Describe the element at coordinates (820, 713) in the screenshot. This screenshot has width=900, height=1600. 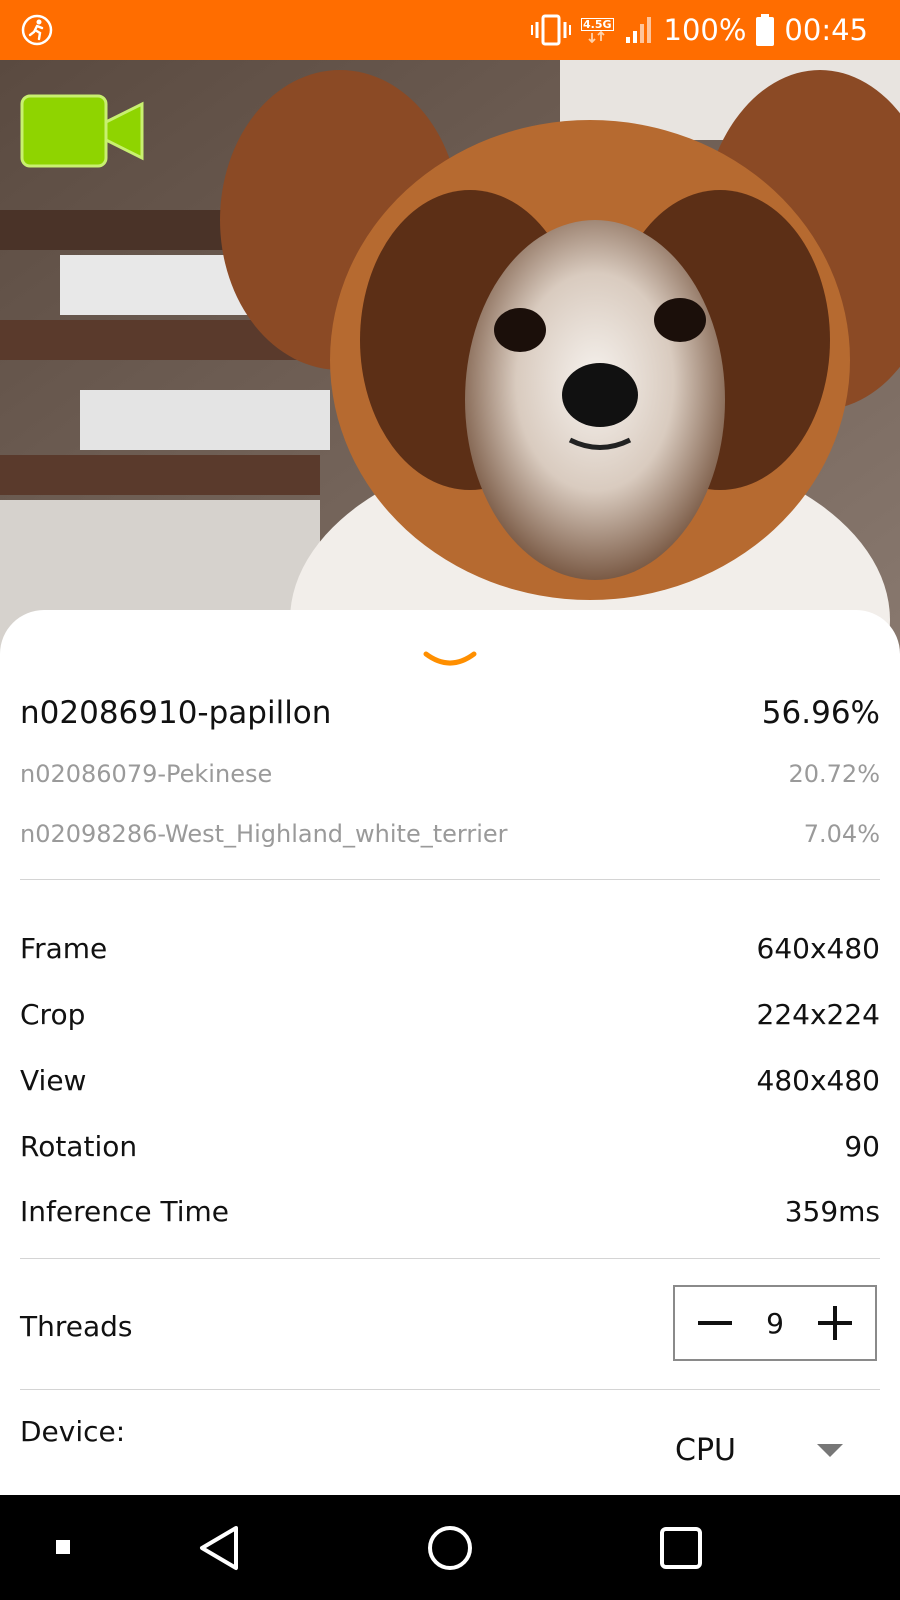
I see `result-score: 56.96%` at that location.